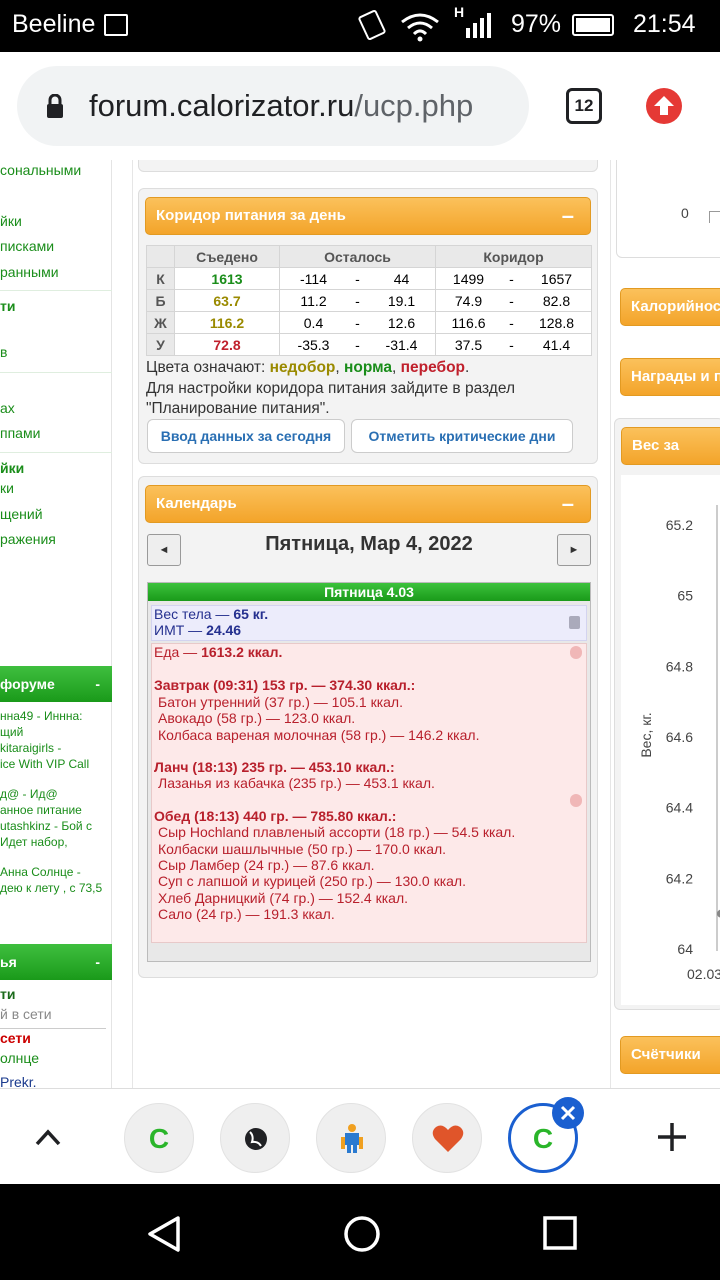 The height and width of the screenshot is (1280, 720). What do you see at coordinates (7, 408) in the screenshot?
I see `sidebar-item: ах` at bounding box center [7, 408].